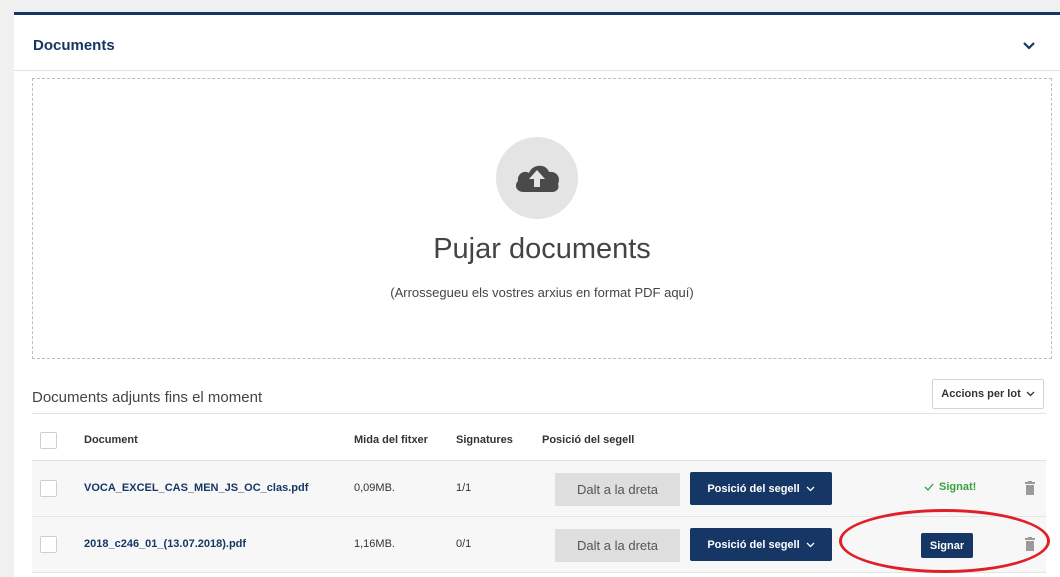  I want to click on upload-title: Pujar documents, so click(542, 249).